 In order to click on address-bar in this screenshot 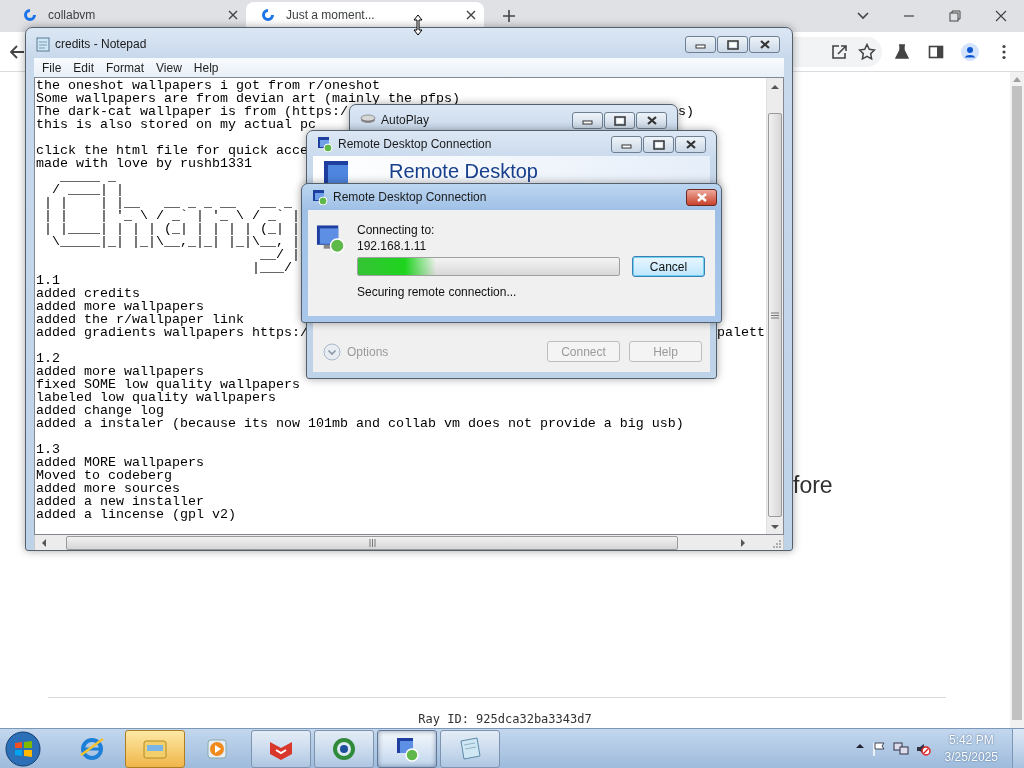, I will do `click(836, 51)`.